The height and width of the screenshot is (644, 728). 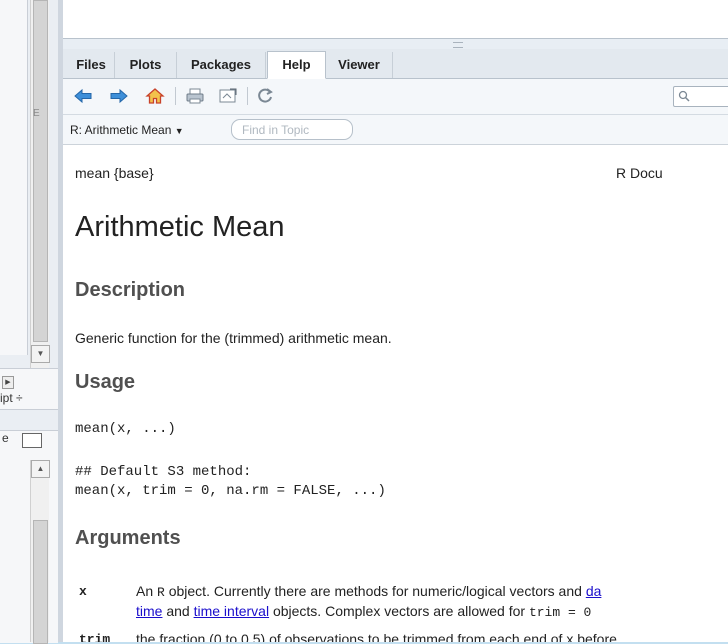 I want to click on splitter-grip-icon, so click(x=458, y=45).